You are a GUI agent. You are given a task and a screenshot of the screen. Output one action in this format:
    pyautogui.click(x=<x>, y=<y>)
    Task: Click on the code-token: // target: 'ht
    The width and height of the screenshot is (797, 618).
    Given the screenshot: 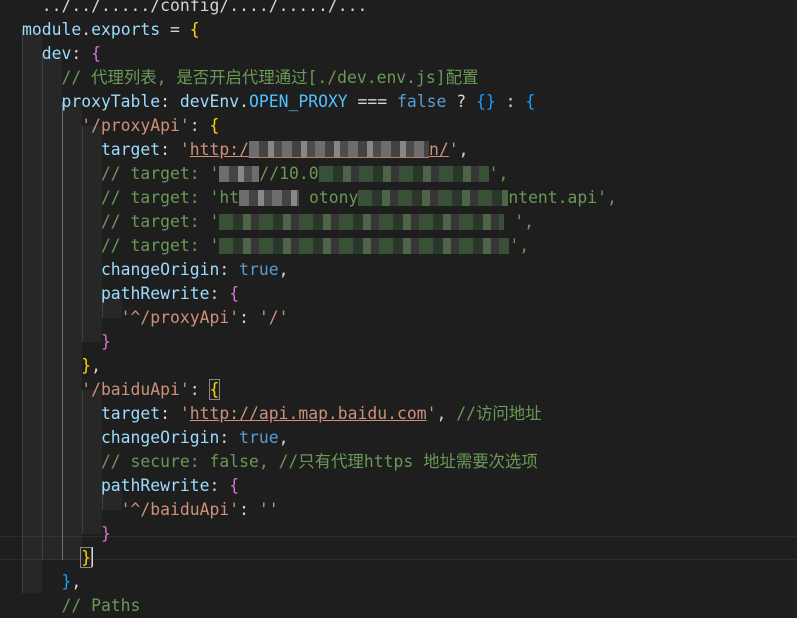 What is the action you would take?
    pyautogui.click(x=131, y=197)
    